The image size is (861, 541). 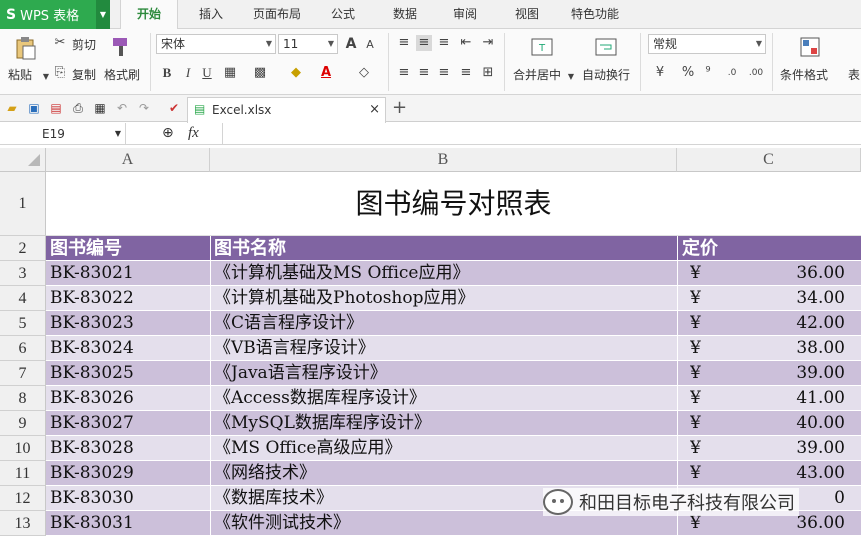 What do you see at coordinates (804, 74) in the screenshot?
I see `conditional-format-button: 条件格式` at bounding box center [804, 74].